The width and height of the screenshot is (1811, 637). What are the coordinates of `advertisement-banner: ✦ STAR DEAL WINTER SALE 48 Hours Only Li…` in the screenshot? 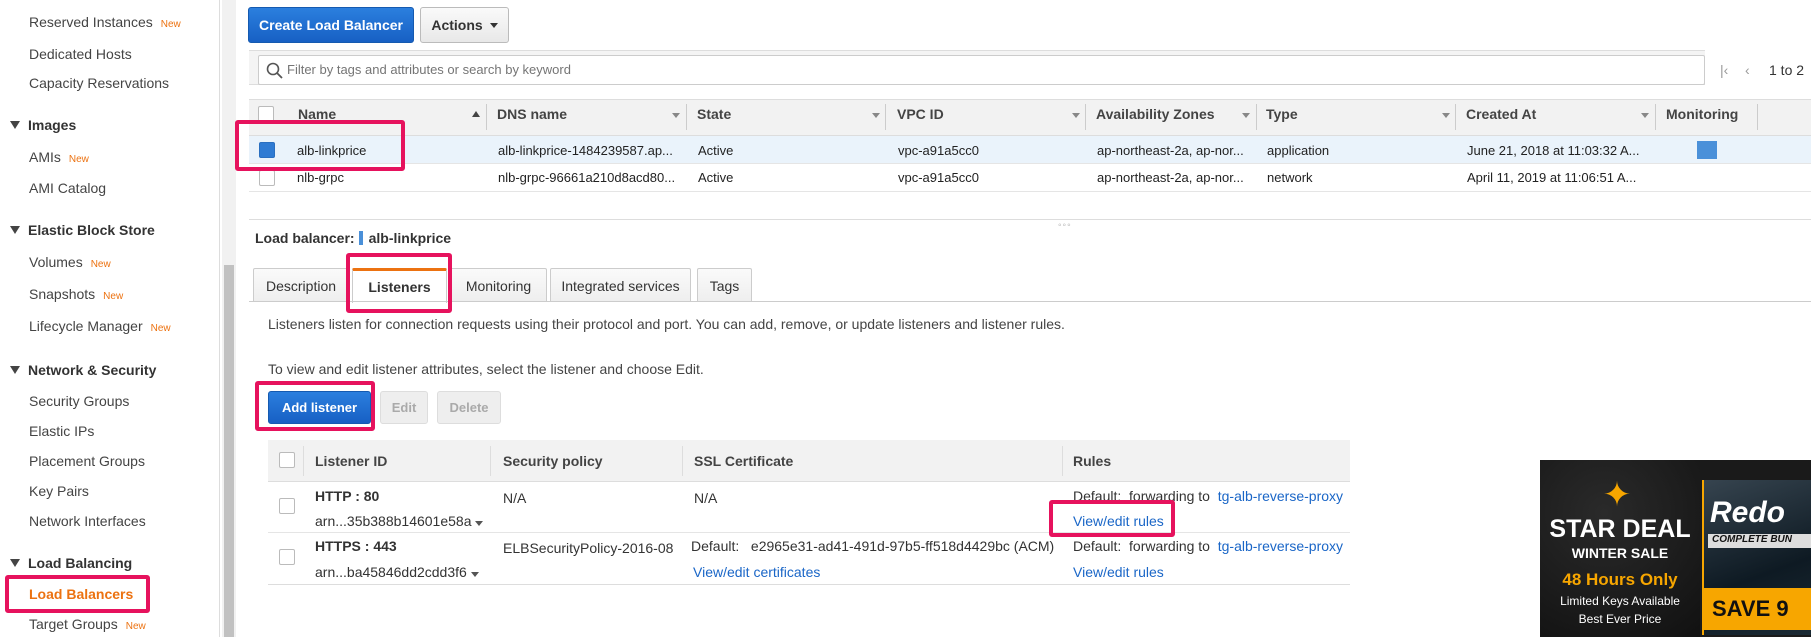 It's located at (1675, 548).